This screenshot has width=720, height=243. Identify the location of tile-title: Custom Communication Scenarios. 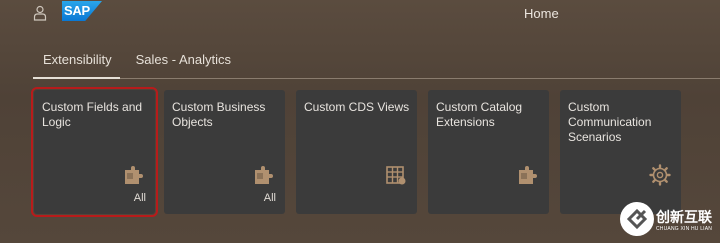
(610, 122).